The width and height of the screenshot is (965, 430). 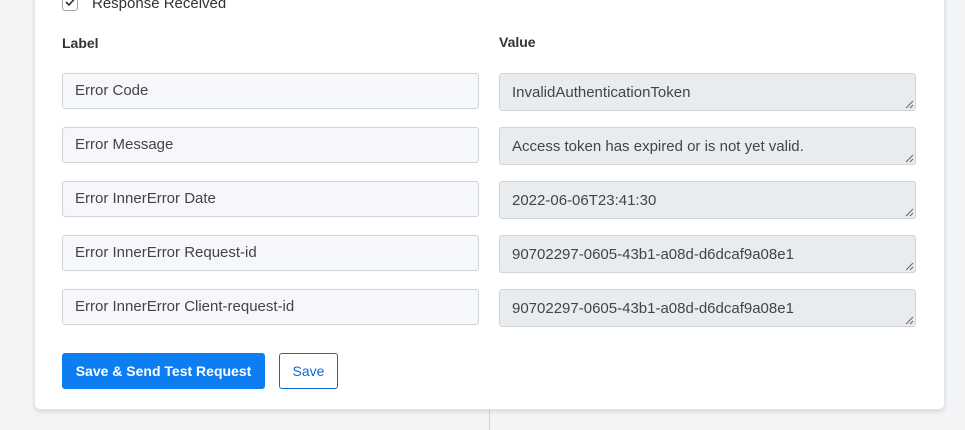 I want to click on label-field-innererror-client-request-id: Error InnerError Client-request-id, so click(x=270, y=307).